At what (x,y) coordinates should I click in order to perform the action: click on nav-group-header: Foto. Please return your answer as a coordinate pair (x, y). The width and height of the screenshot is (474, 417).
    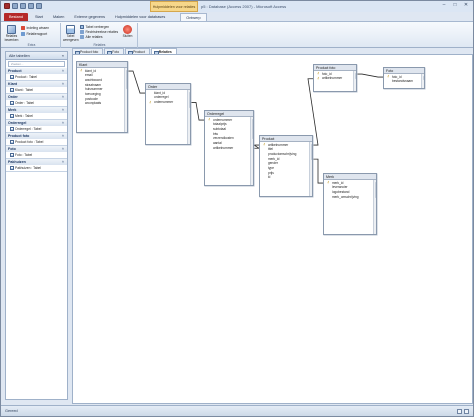
    Looking at the image, I should click on (36, 149).